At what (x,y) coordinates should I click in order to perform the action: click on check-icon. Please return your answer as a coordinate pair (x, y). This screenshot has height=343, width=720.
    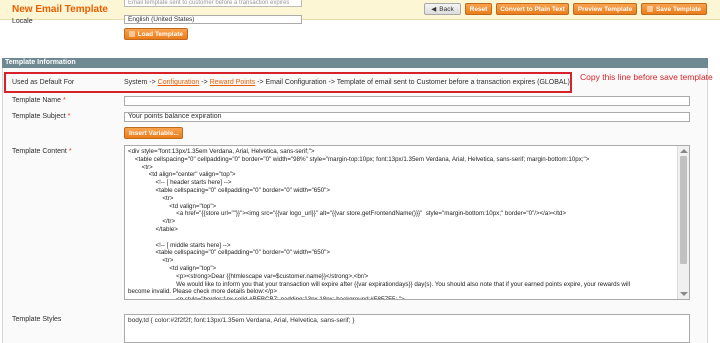
    Looking at the image, I should click on (132, 34).